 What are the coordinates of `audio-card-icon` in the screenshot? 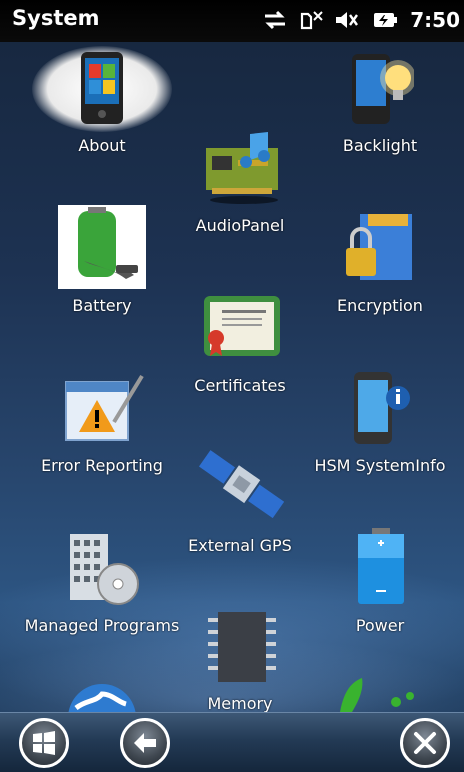 It's located at (242, 168).